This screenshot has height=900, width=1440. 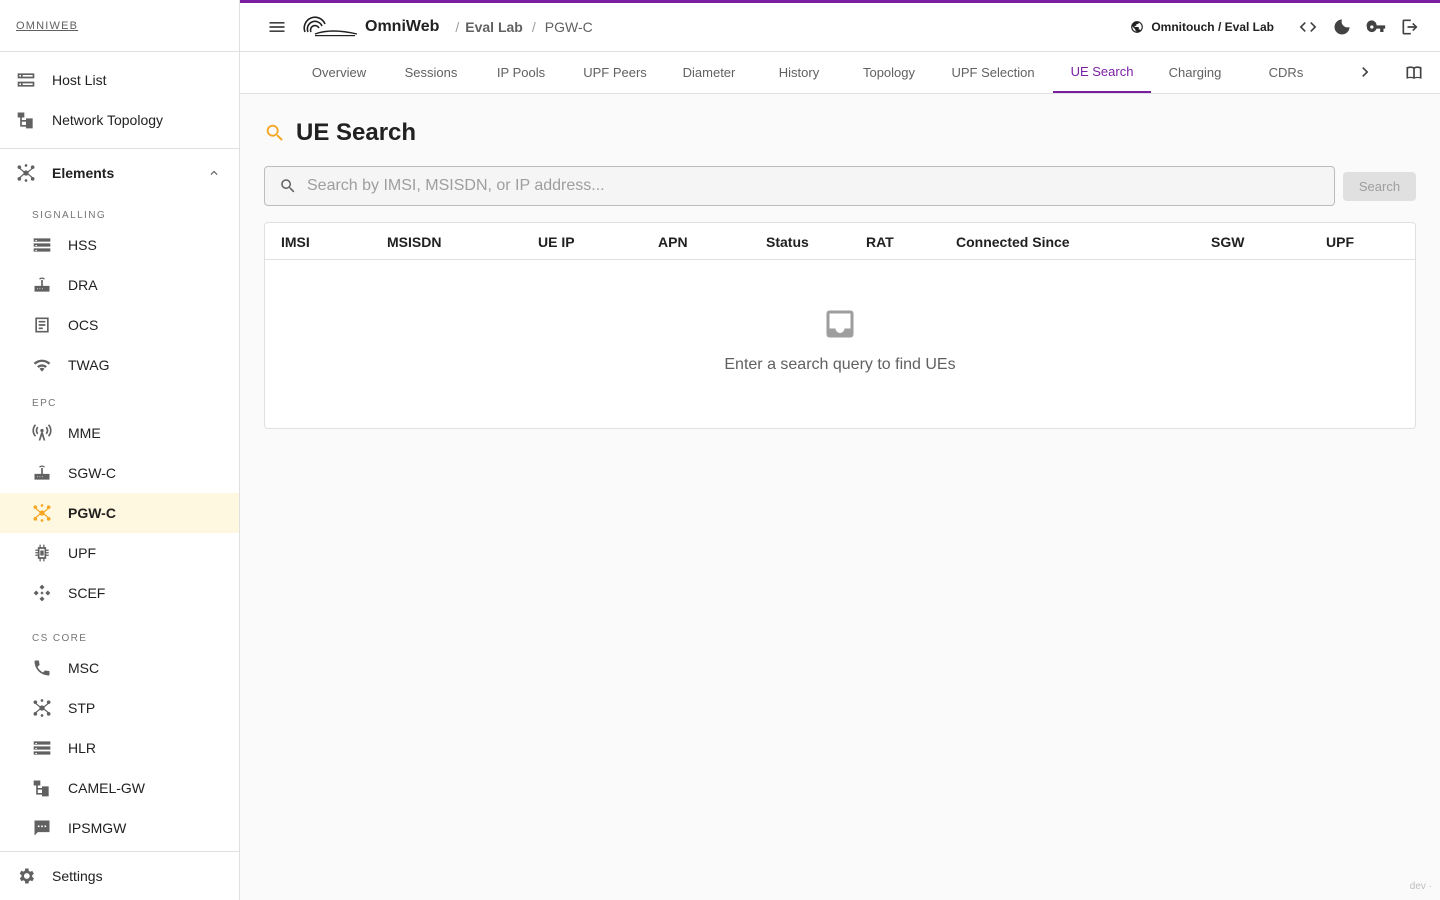 I want to click on sidebar-item-host-list: Host List, so click(x=119, y=80).